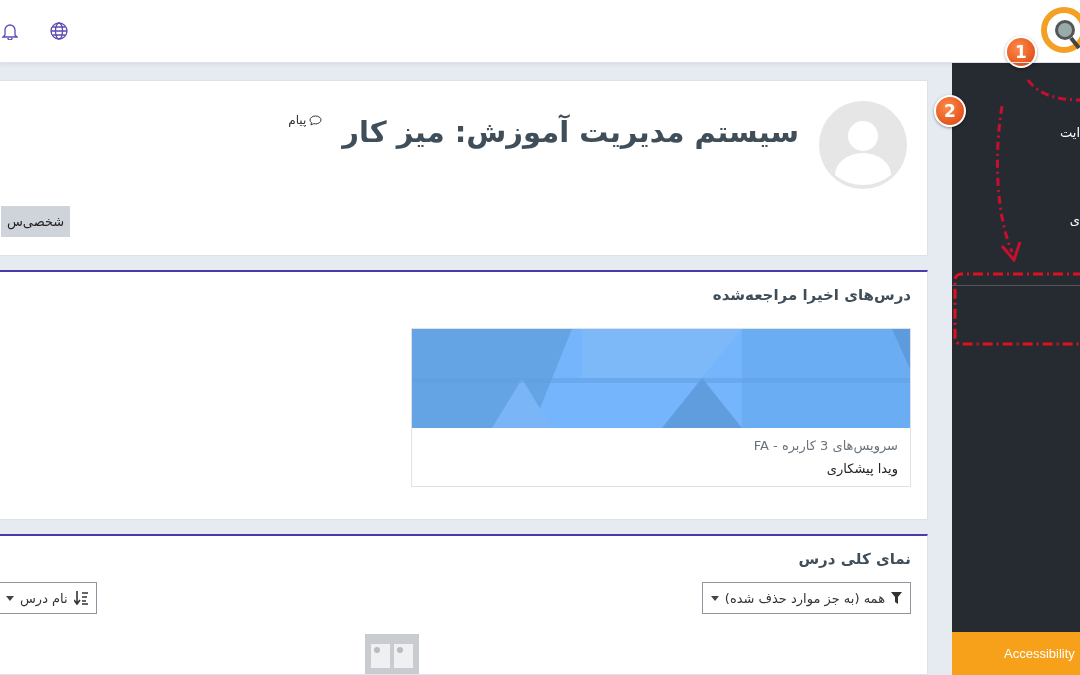 The image size is (1080, 675). What do you see at coordinates (854, 559) in the screenshot?
I see `section-heading: نمای کلی درس` at bounding box center [854, 559].